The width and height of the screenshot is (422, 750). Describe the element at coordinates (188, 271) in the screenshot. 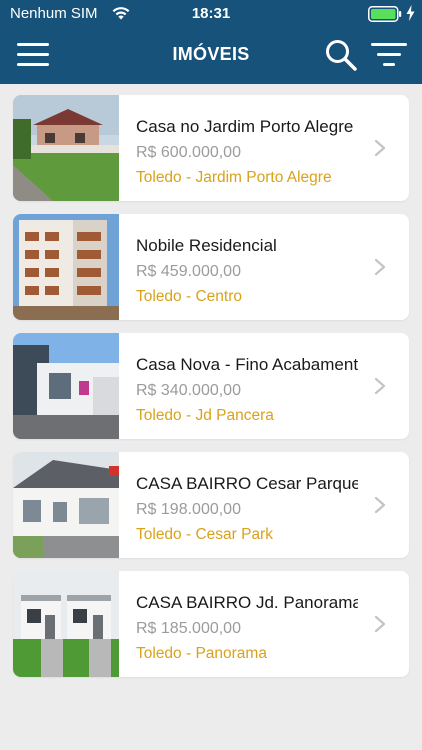

I see `property-price: R$ 459.000,00` at that location.